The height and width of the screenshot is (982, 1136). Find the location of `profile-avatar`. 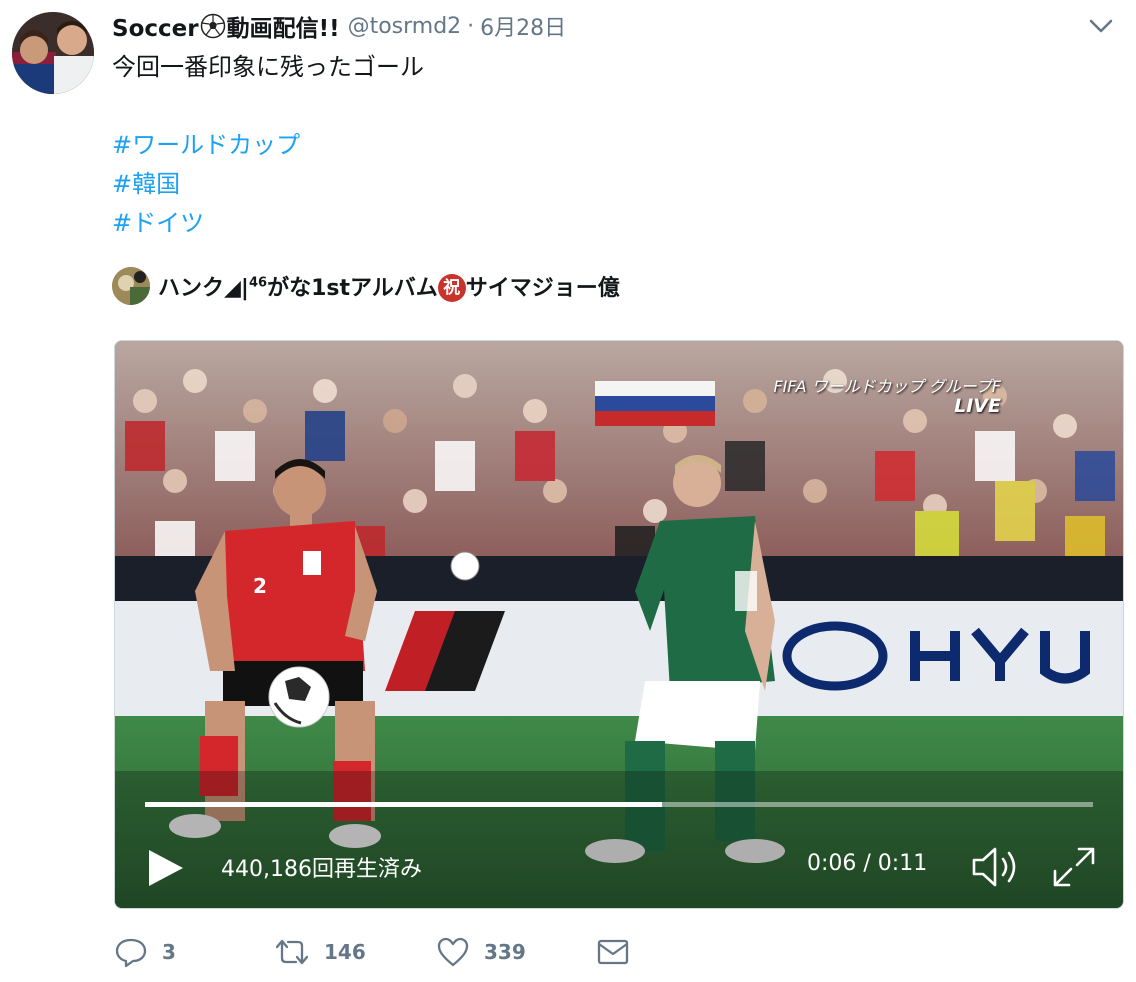

profile-avatar is located at coordinates (53, 53).